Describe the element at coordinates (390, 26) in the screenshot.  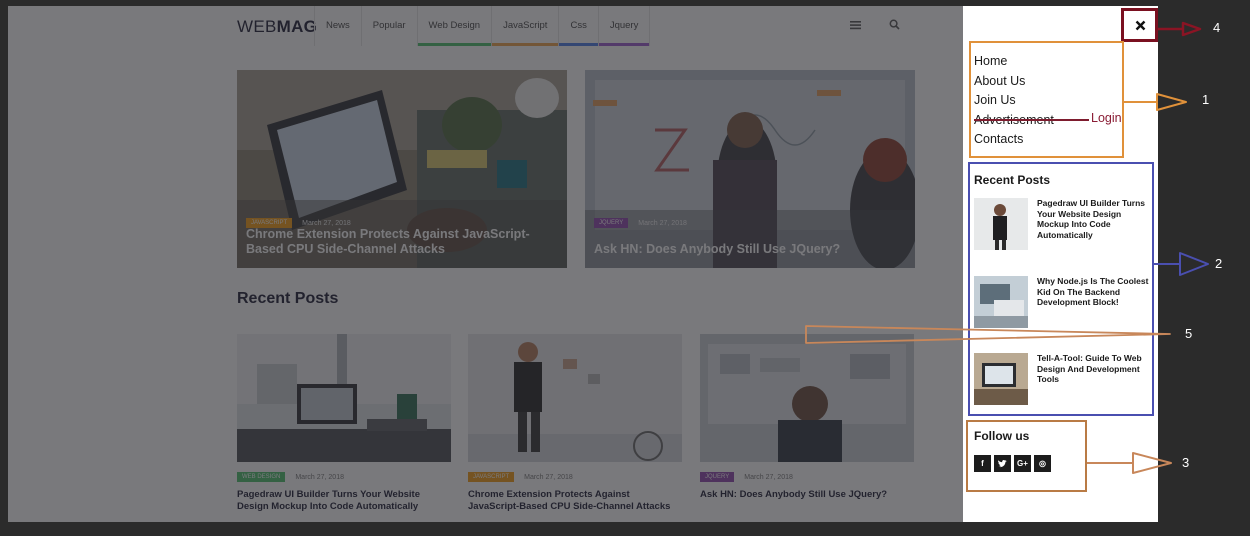
I see `nav-popular: Popular` at that location.